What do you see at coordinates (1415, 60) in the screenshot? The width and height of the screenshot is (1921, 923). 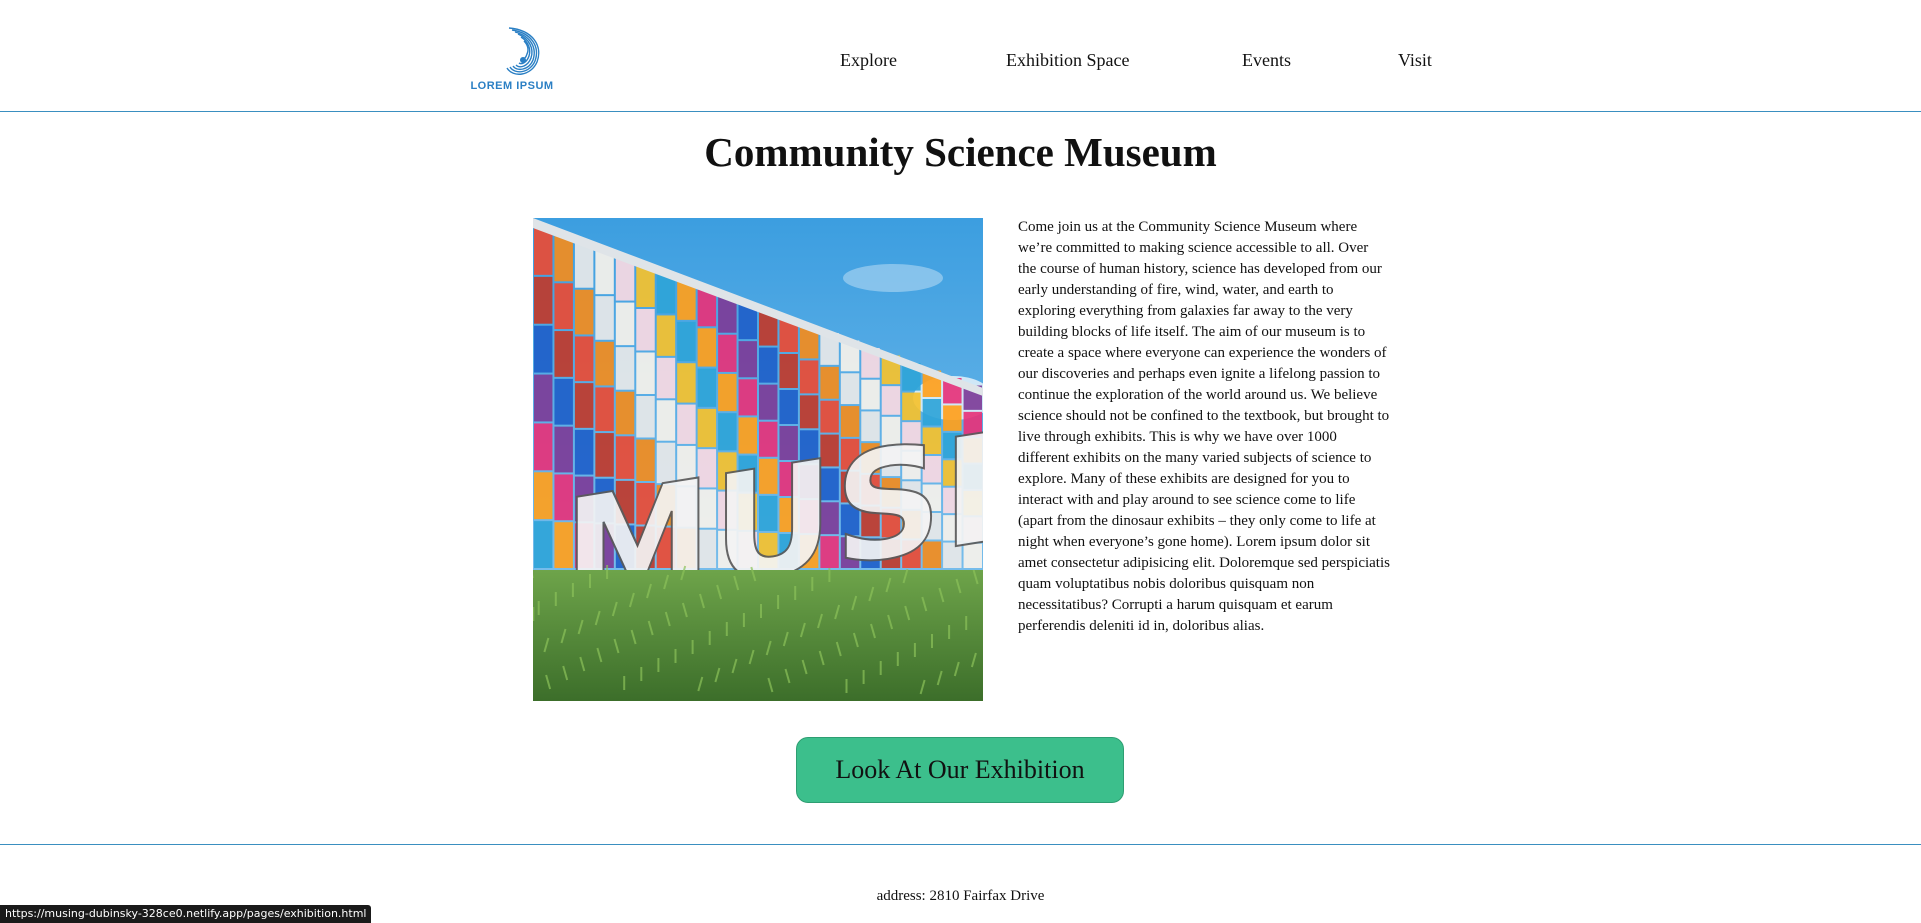 I see `nav-link-visit: Visit` at bounding box center [1415, 60].